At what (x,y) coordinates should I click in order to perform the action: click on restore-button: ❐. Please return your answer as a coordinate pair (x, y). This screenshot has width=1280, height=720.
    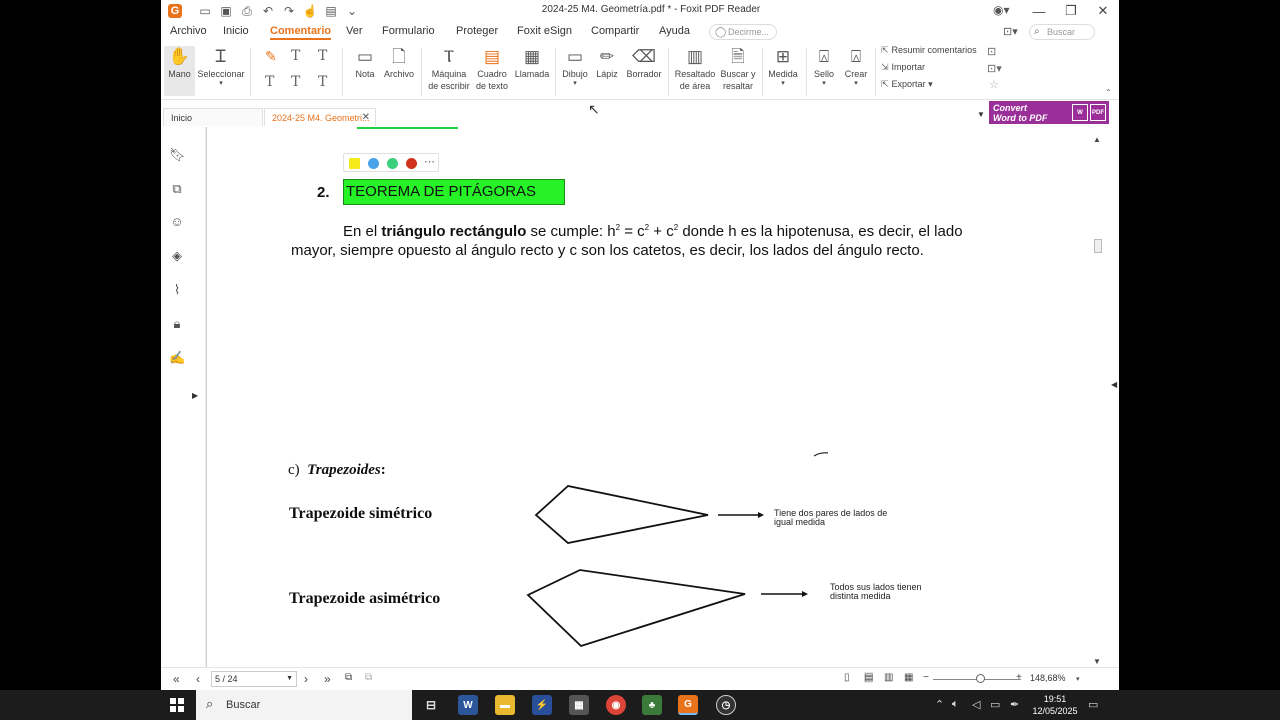
    Looking at the image, I should click on (1071, 11).